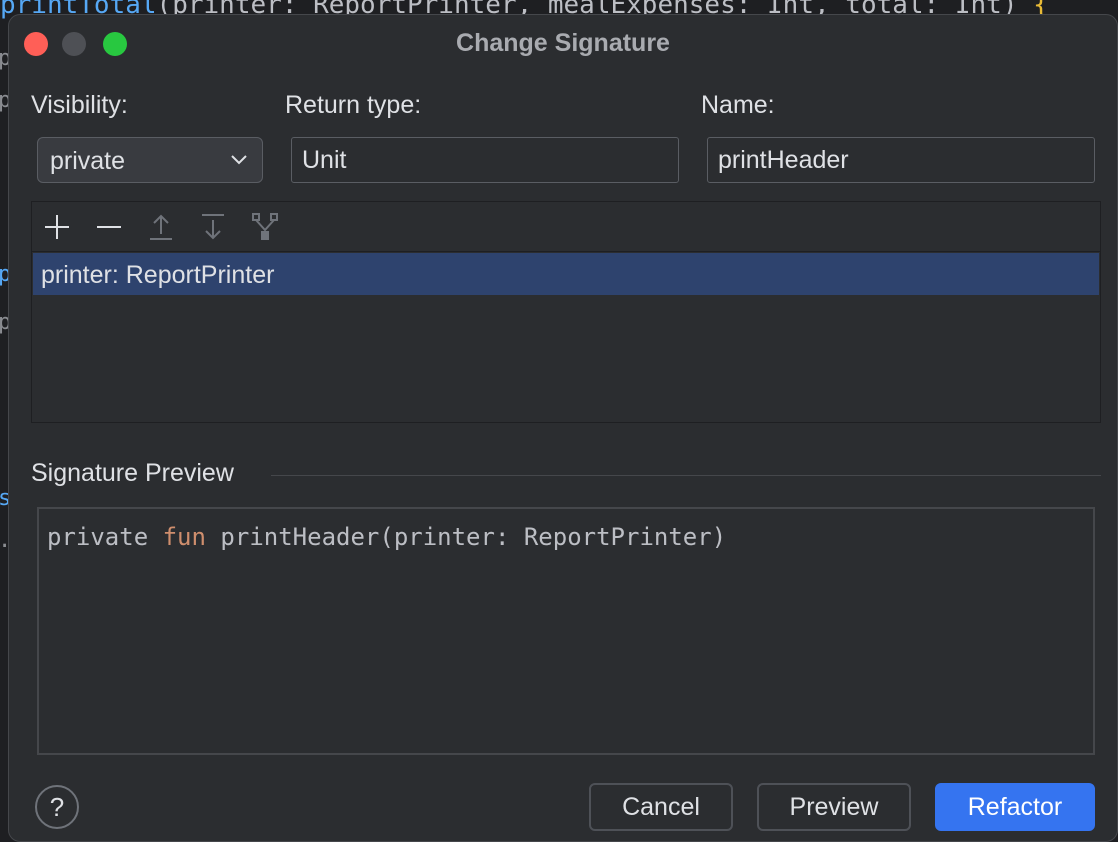 This screenshot has height=842, width=1118. Describe the element at coordinates (158, 275) in the screenshot. I see `parameter-text: printer: ReportPrinter` at that location.